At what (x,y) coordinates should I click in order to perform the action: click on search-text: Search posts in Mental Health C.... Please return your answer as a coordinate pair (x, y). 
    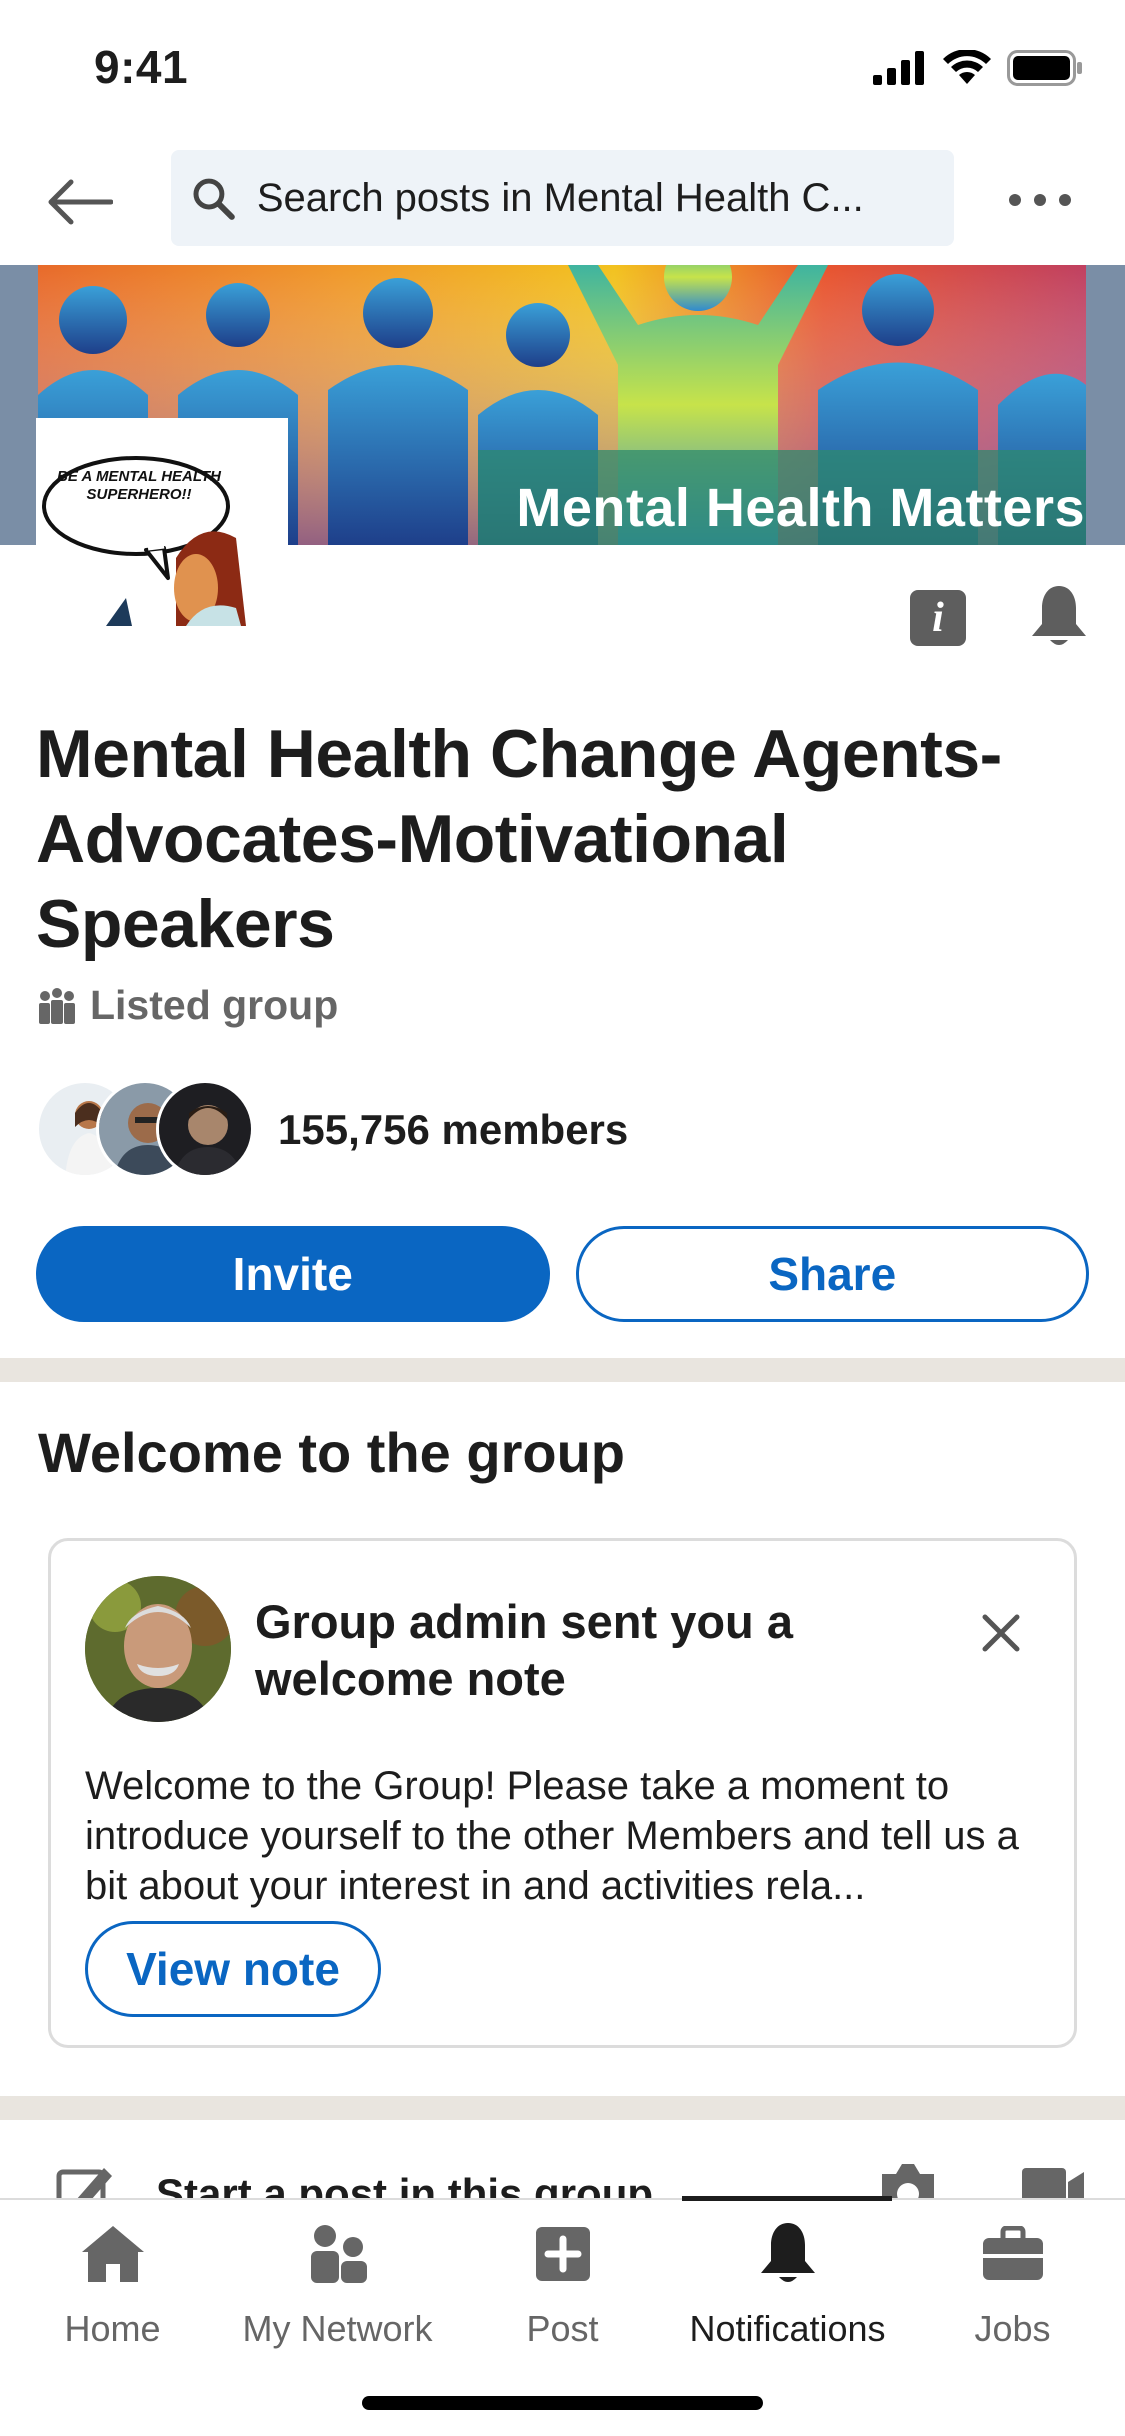
    Looking at the image, I should click on (560, 197).